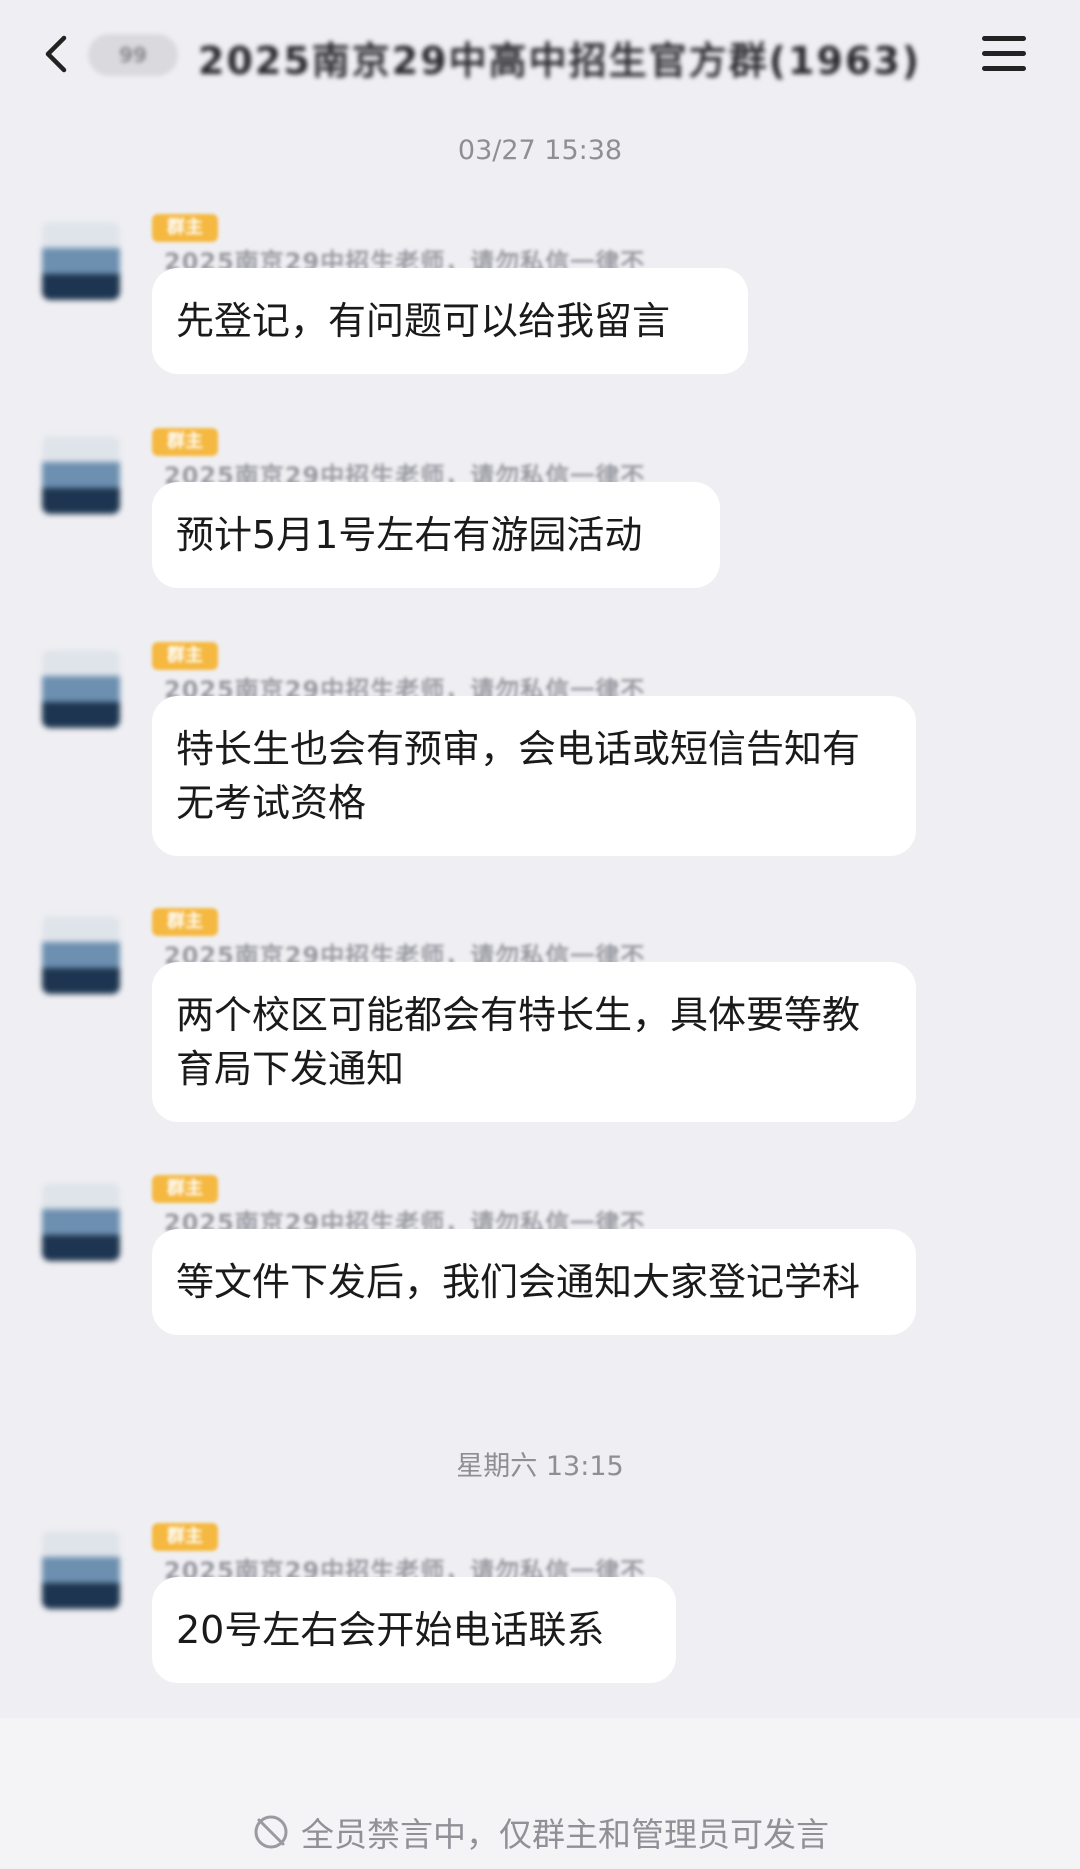  I want to click on message-bubble: 先登记，有问题可以给我留言, so click(450, 321).